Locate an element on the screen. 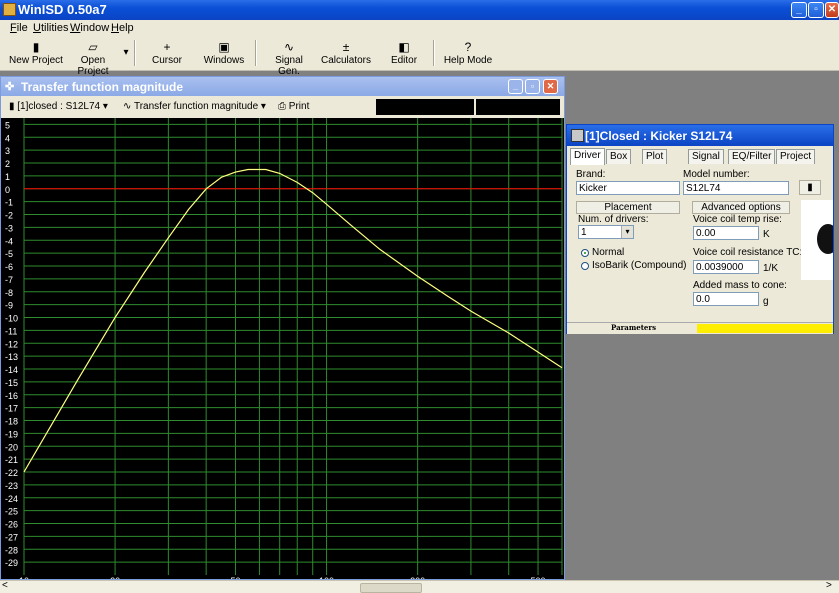 Image resolution: width=839 pixels, height=593 pixels. x-tick-label: 50 is located at coordinates (235, 577).